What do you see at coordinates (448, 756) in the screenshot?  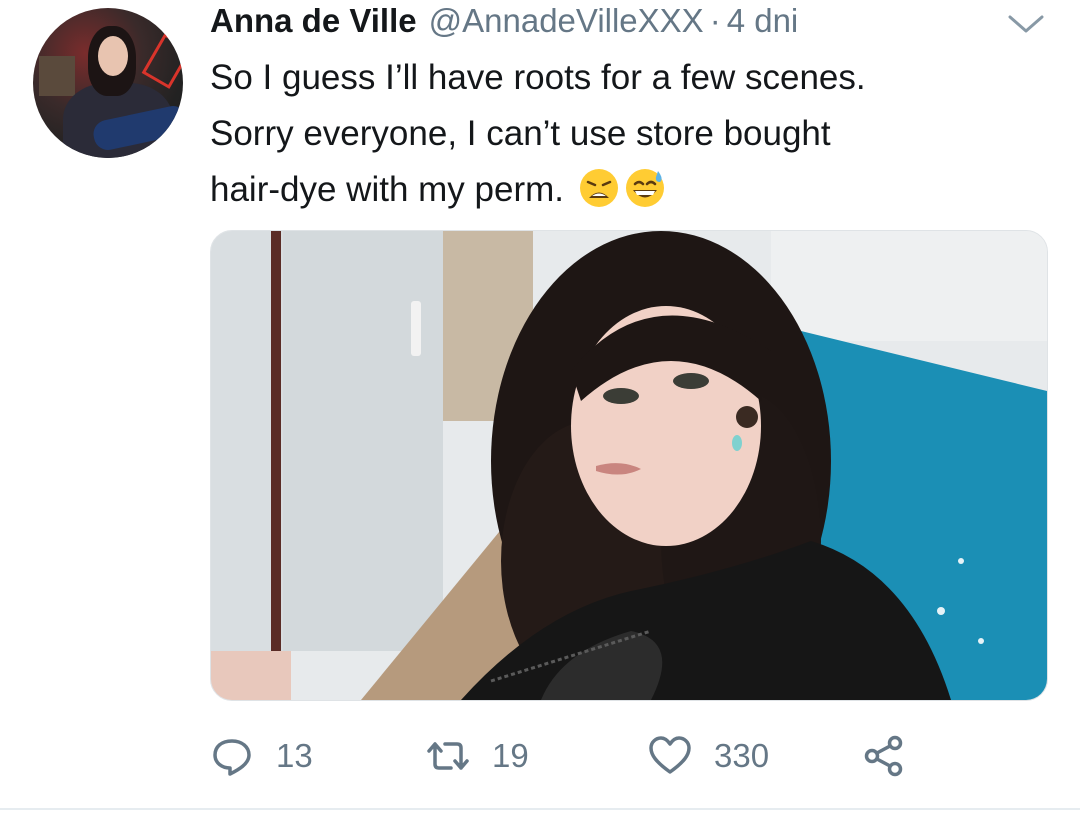 I see `retweet-icon` at bounding box center [448, 756].